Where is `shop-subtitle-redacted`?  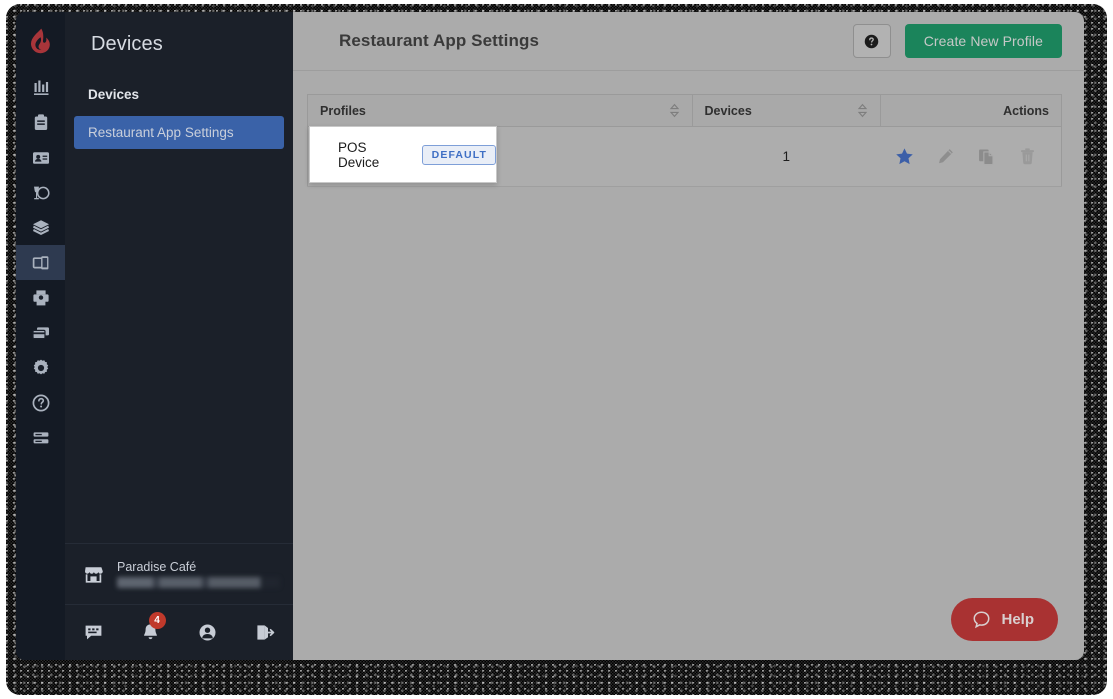 shop-subtitle-redacted is located at coordinates (198, 582).